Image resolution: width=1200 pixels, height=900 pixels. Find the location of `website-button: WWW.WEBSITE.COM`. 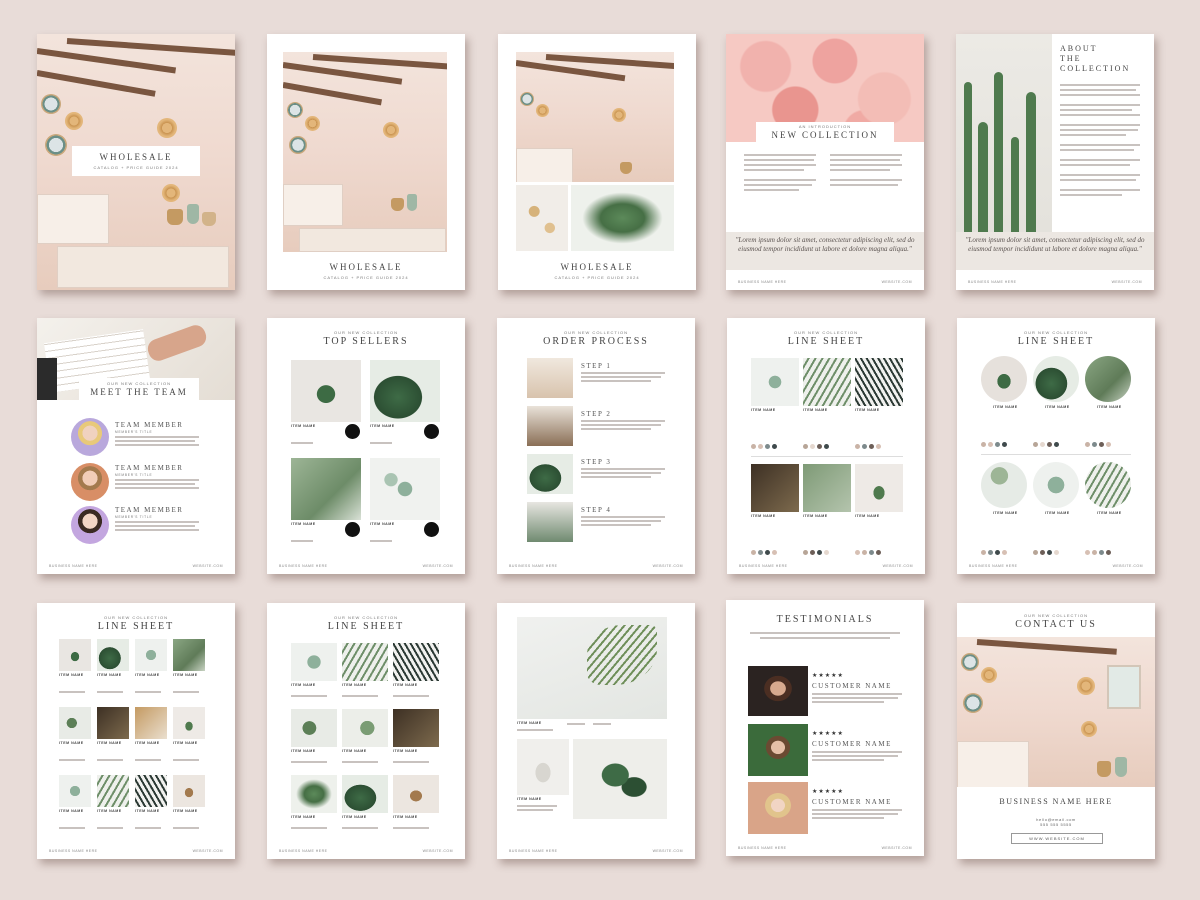

website-button: WWW.WEBSITE.COM is located at coordinates (1057, 838).